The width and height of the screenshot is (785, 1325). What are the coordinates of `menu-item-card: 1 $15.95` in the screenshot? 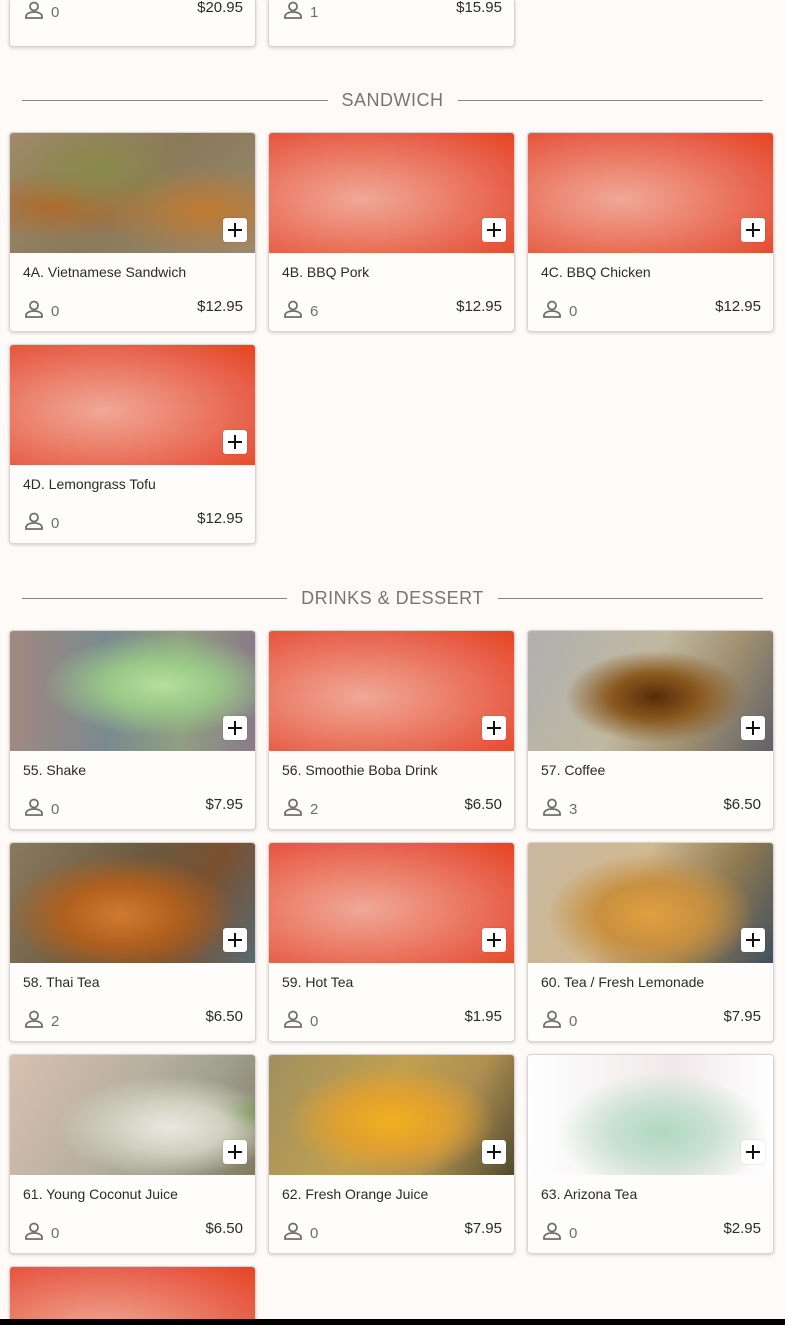 It's located at (391, 23).